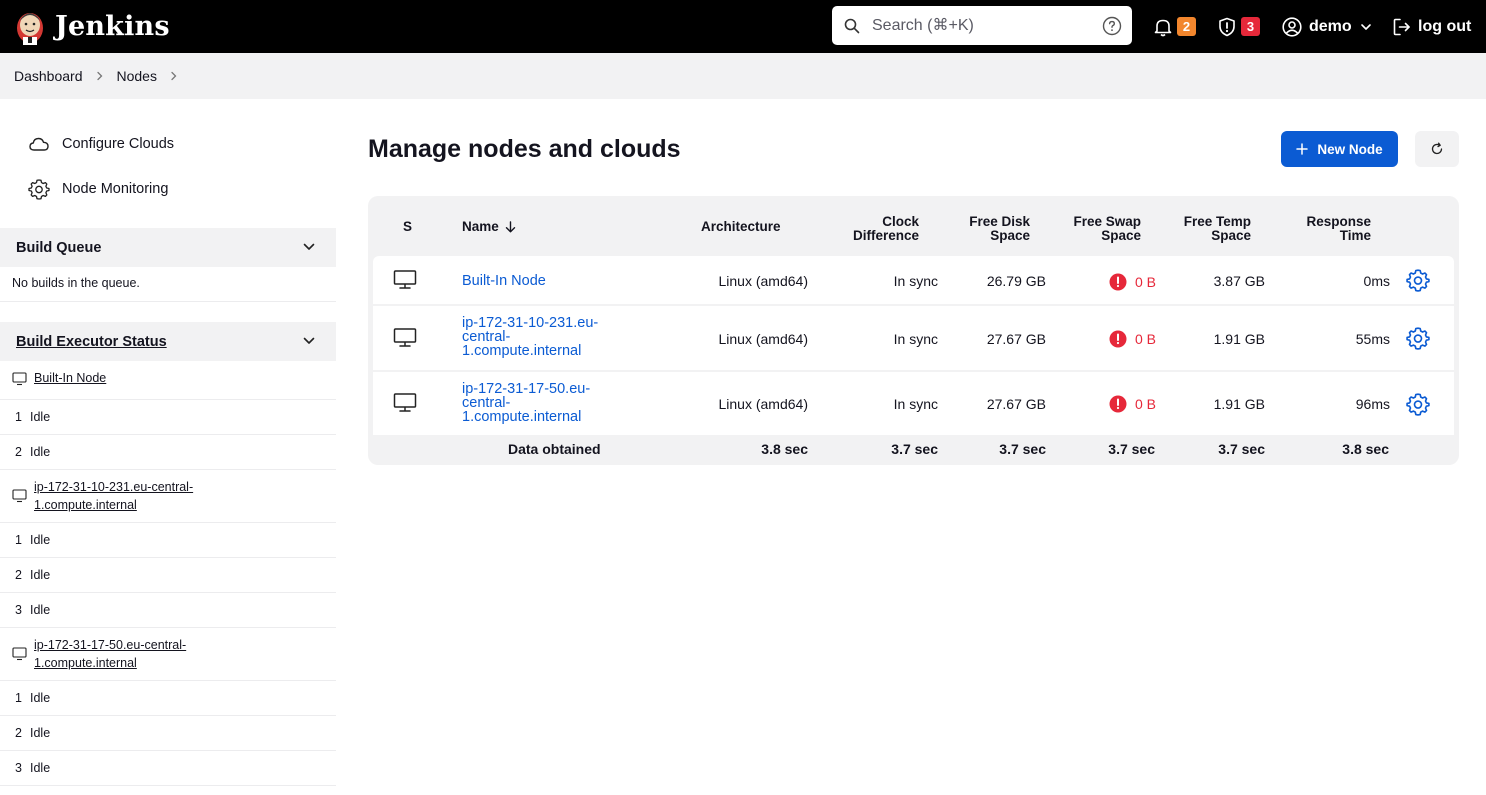 The image size is (1486, 795). Describe the element at coordinates (1338, 228) in the screenshot. I see `column-header-response-time: Response Time` at that location.